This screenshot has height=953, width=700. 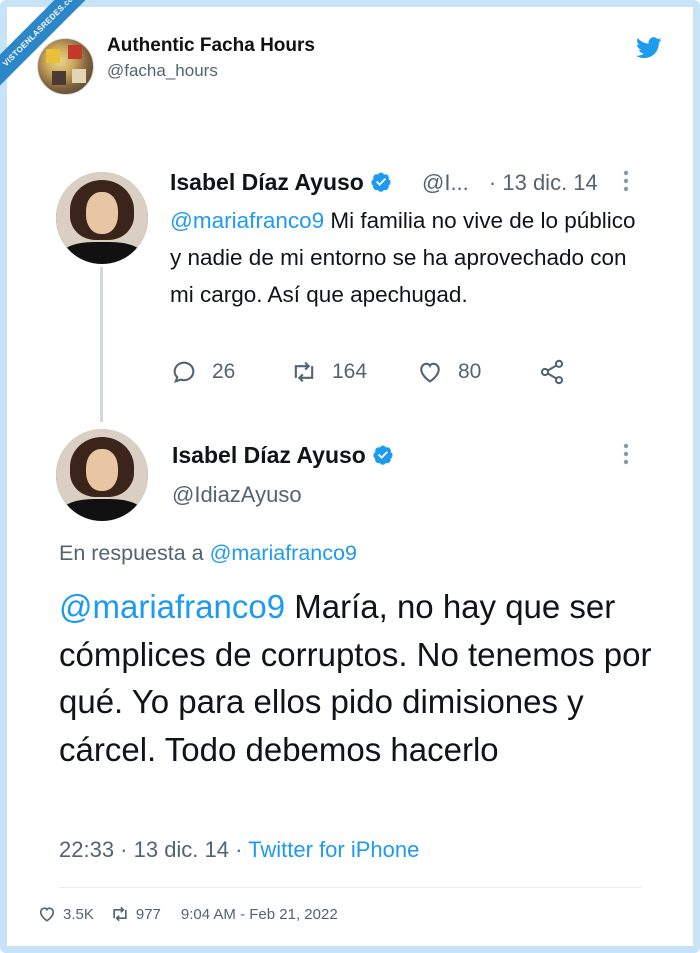 I want to click on tweet1-meta: @I... · 13 dic. 14, so click(x=510, y=183).